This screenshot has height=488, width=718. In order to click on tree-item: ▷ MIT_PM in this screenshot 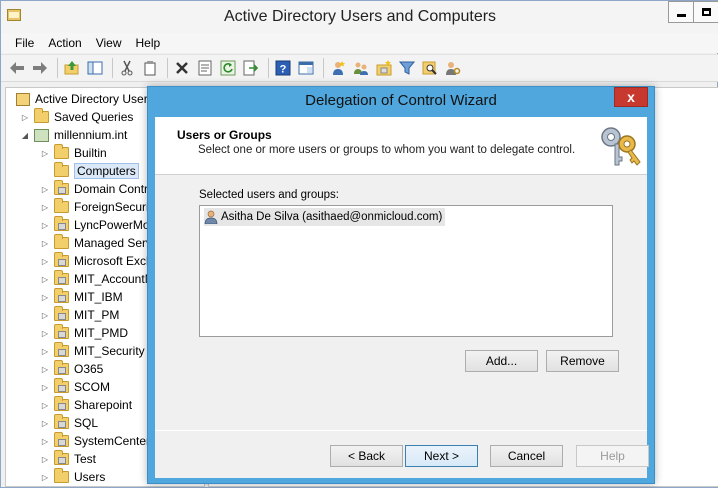, I will do `click(79, 315)`.